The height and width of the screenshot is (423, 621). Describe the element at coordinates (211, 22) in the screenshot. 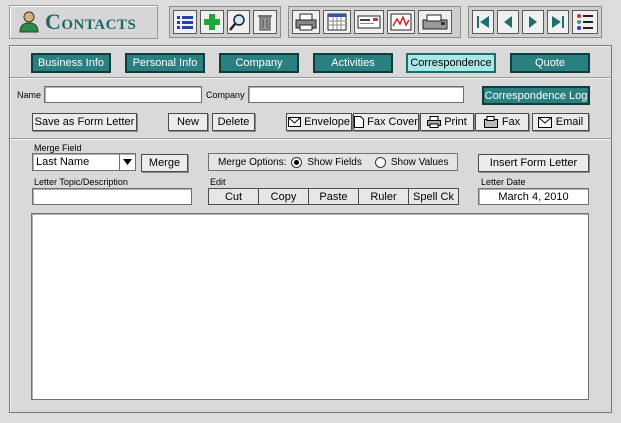

I see `add-icon` at that location.